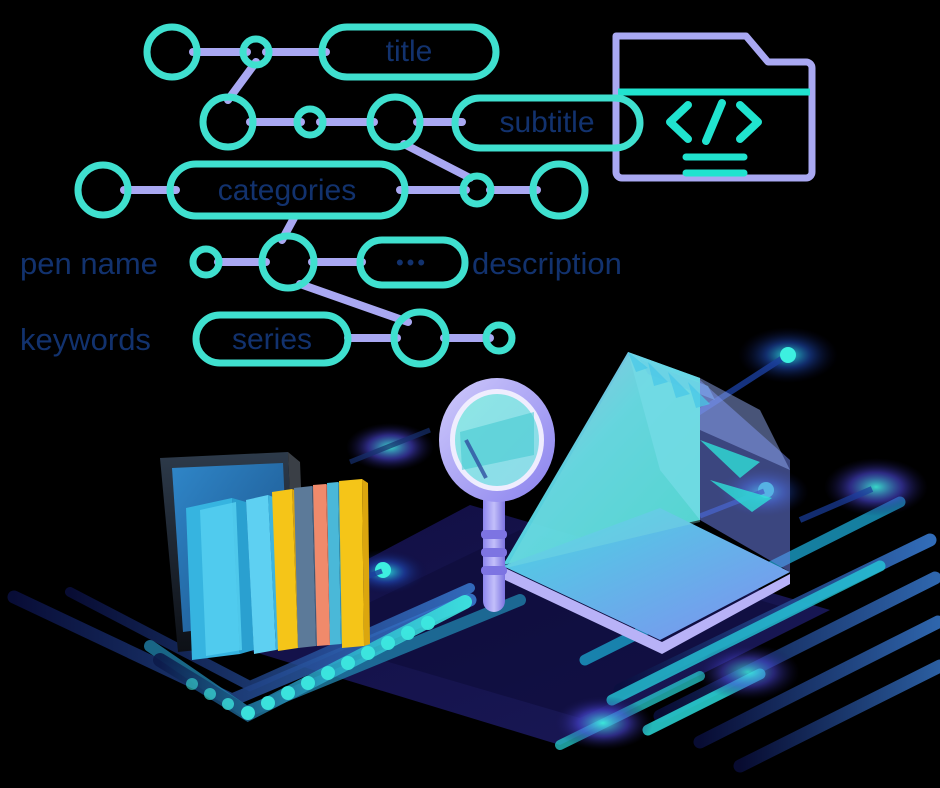 The width and height of the screenshot is (940, 788). I want to click on code-glyph, so click(714, 122).